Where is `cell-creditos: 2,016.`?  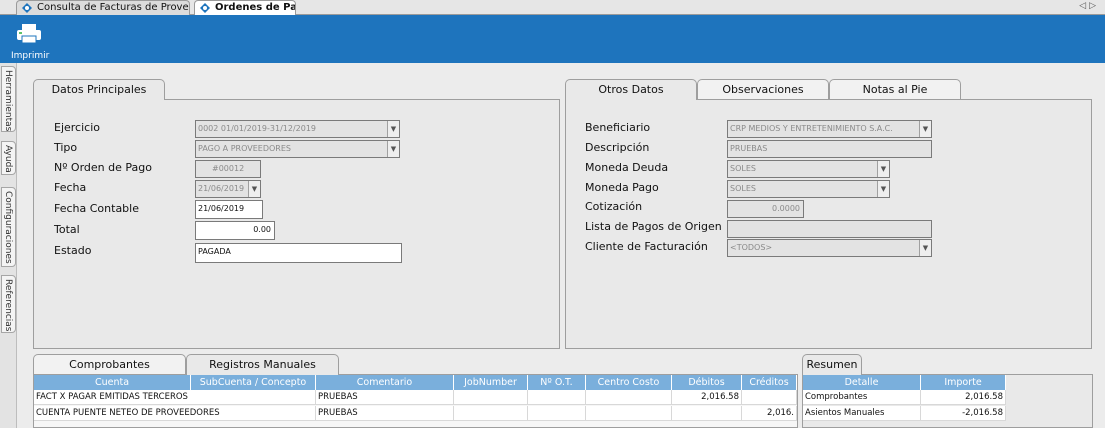 cell-creditos: 2,016. is located at coordinates (769, 413).